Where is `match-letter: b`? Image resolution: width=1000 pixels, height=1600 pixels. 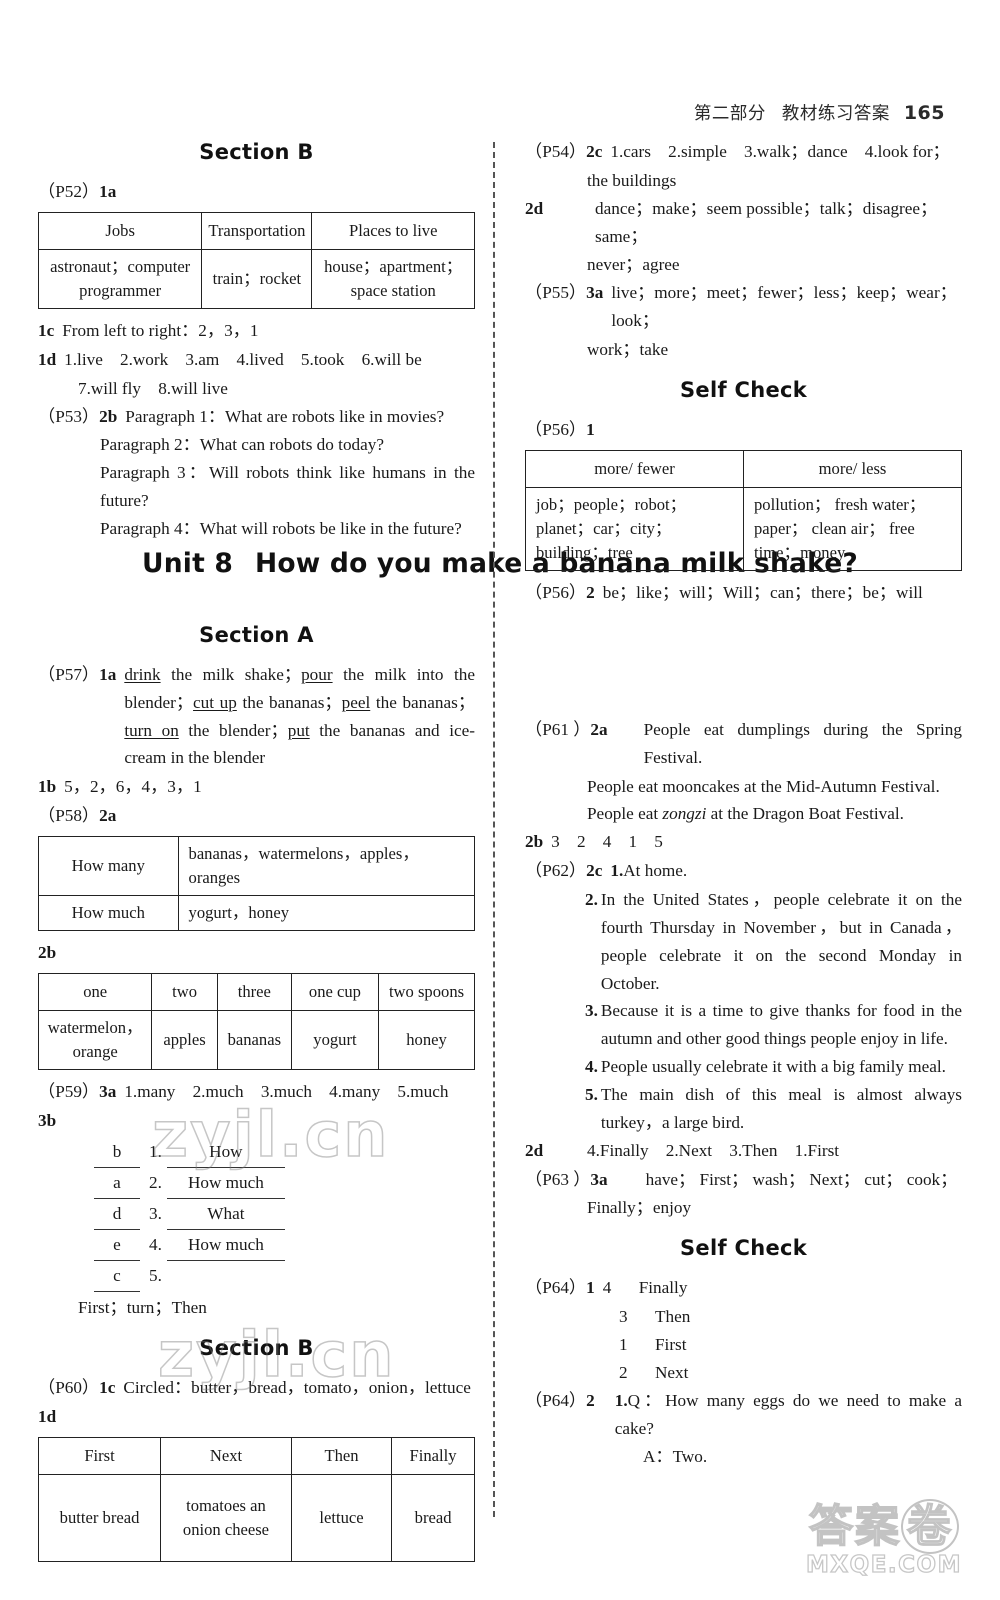
match-letter: b is located at coordinates (117, 1152).